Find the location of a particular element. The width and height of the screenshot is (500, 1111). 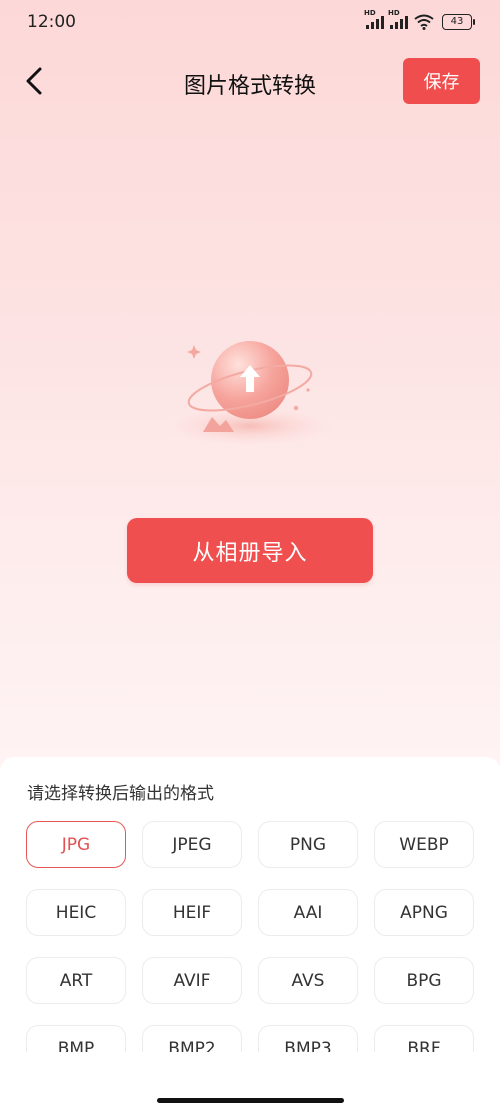

format-option-bmp: BMP is located at coordinates (76, 1038).